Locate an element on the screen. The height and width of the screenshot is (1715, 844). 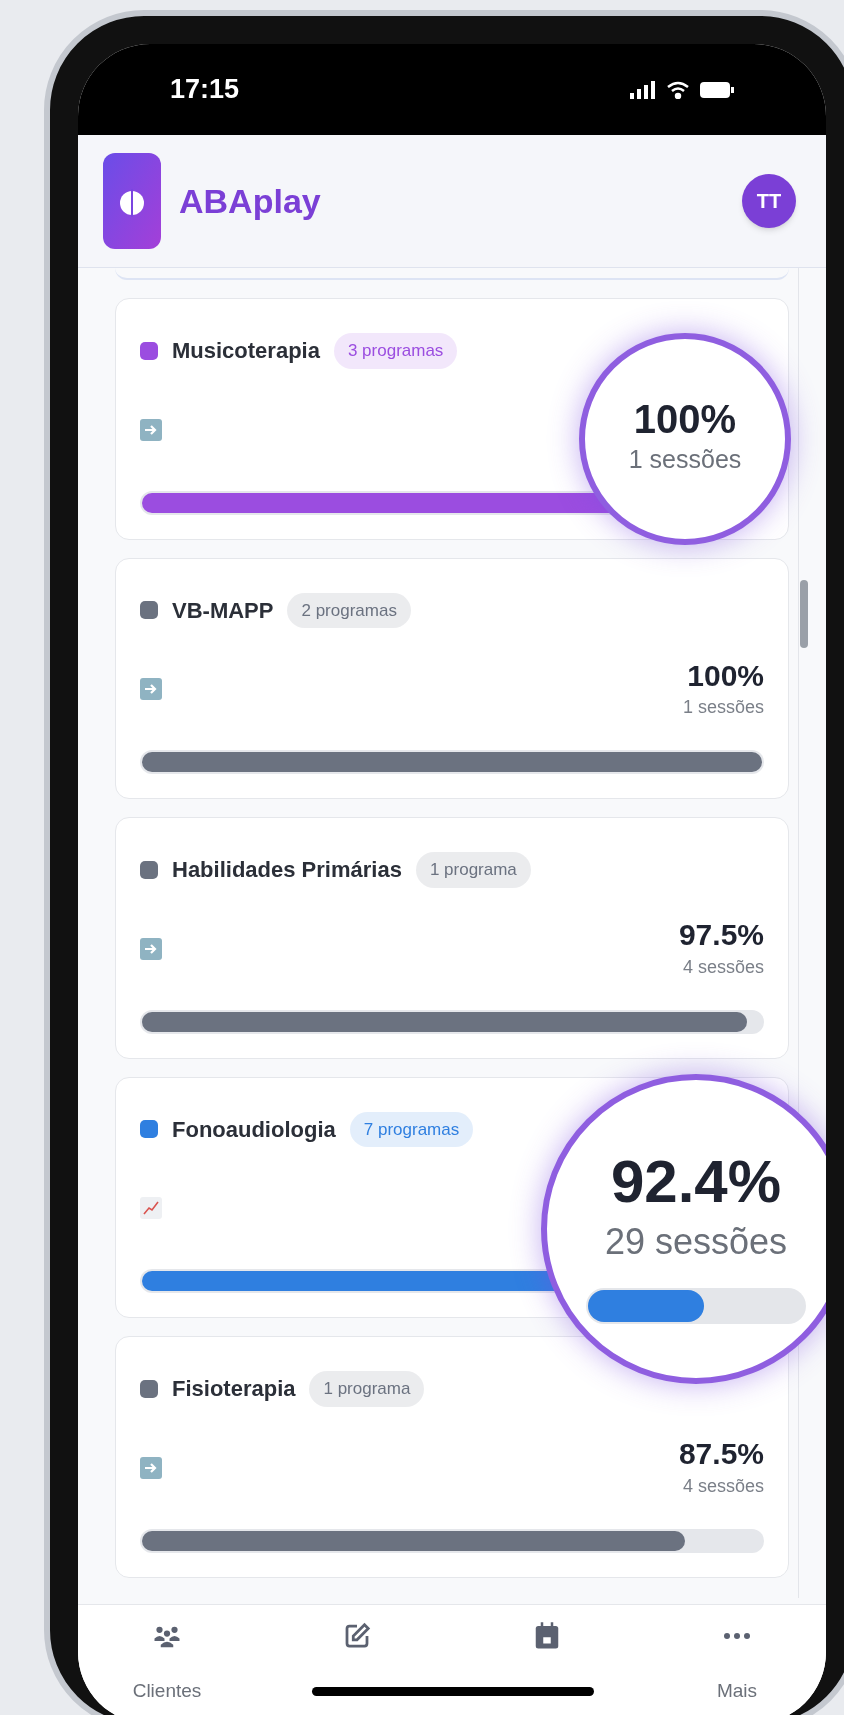
percent-value: 92.4% is located at coordinates (696, 1182).